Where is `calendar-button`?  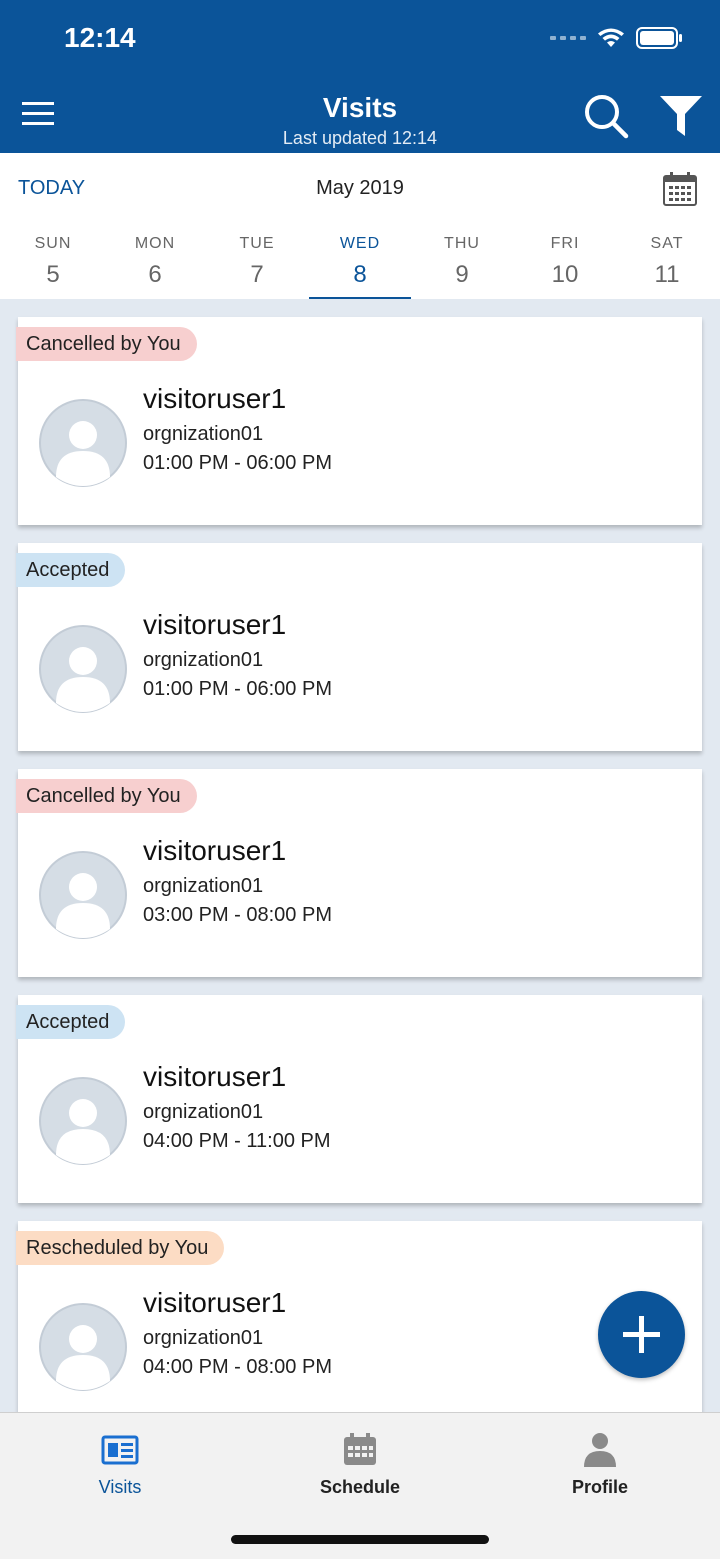
calendar-button is located at coordinates (680, 189).